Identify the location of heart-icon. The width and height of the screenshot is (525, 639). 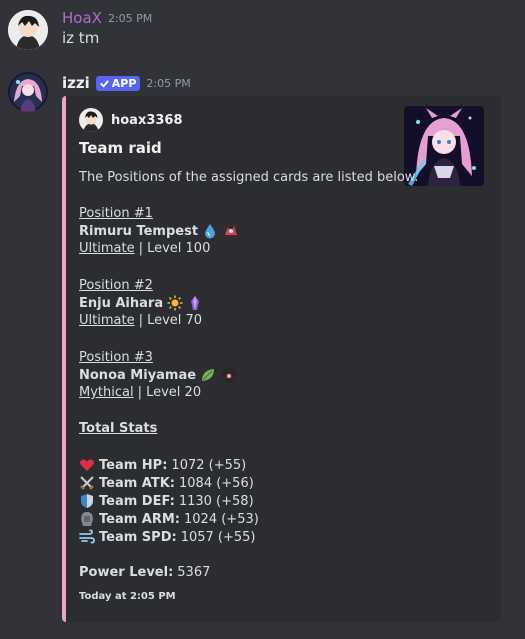
(87, 465).